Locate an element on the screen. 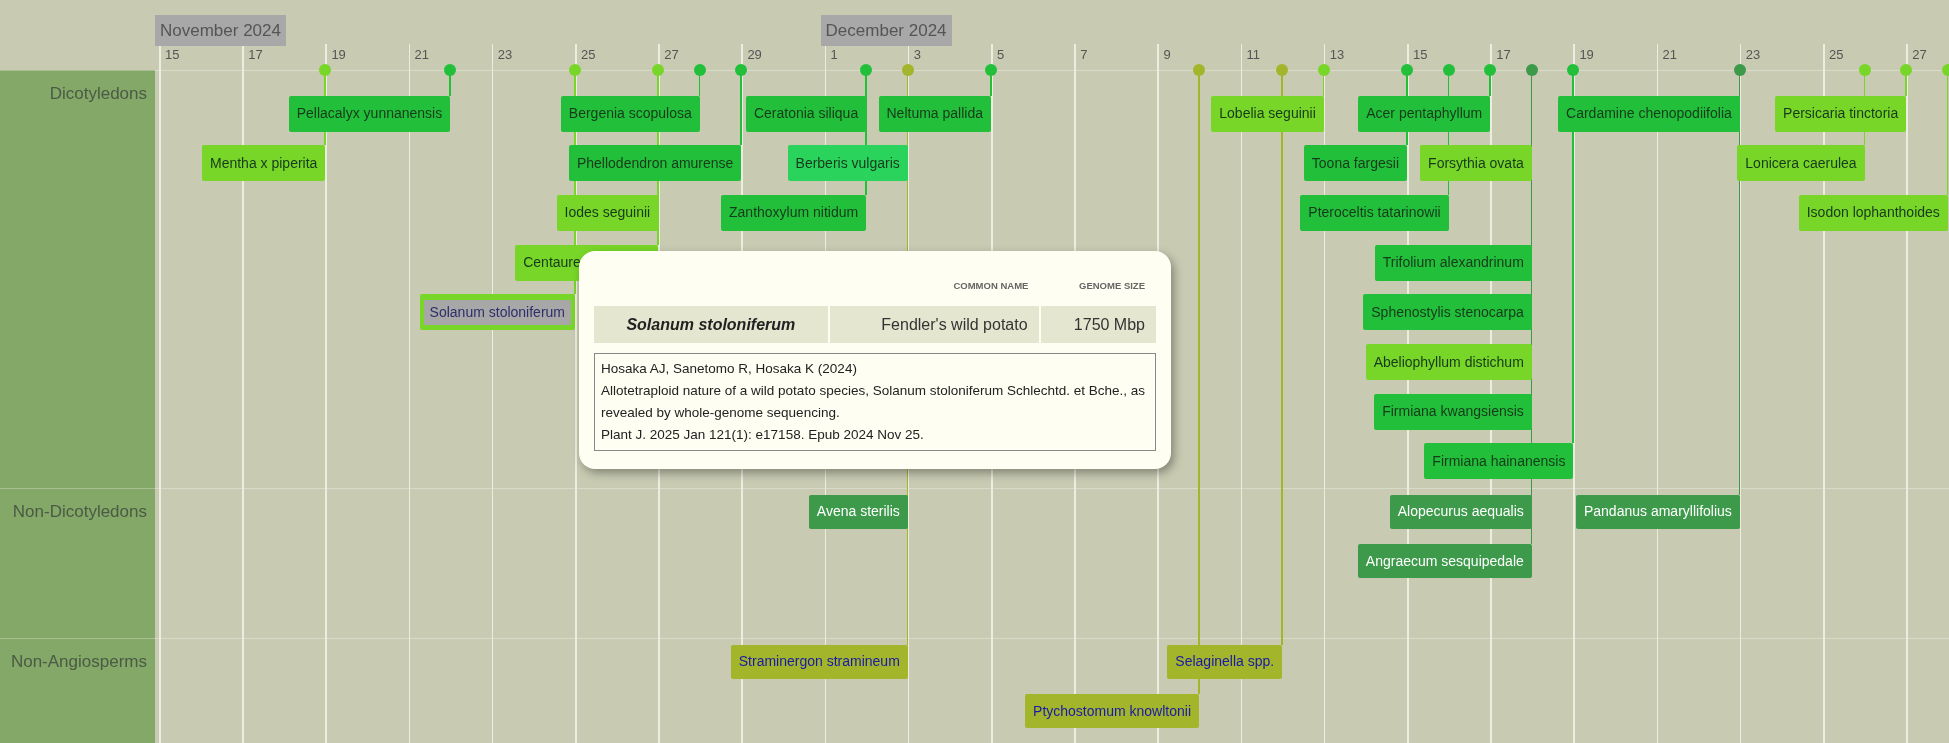 The height and width of the screenshot is (743, 1949). date-tick-label: 13 is located at coordinates (1337, 55).